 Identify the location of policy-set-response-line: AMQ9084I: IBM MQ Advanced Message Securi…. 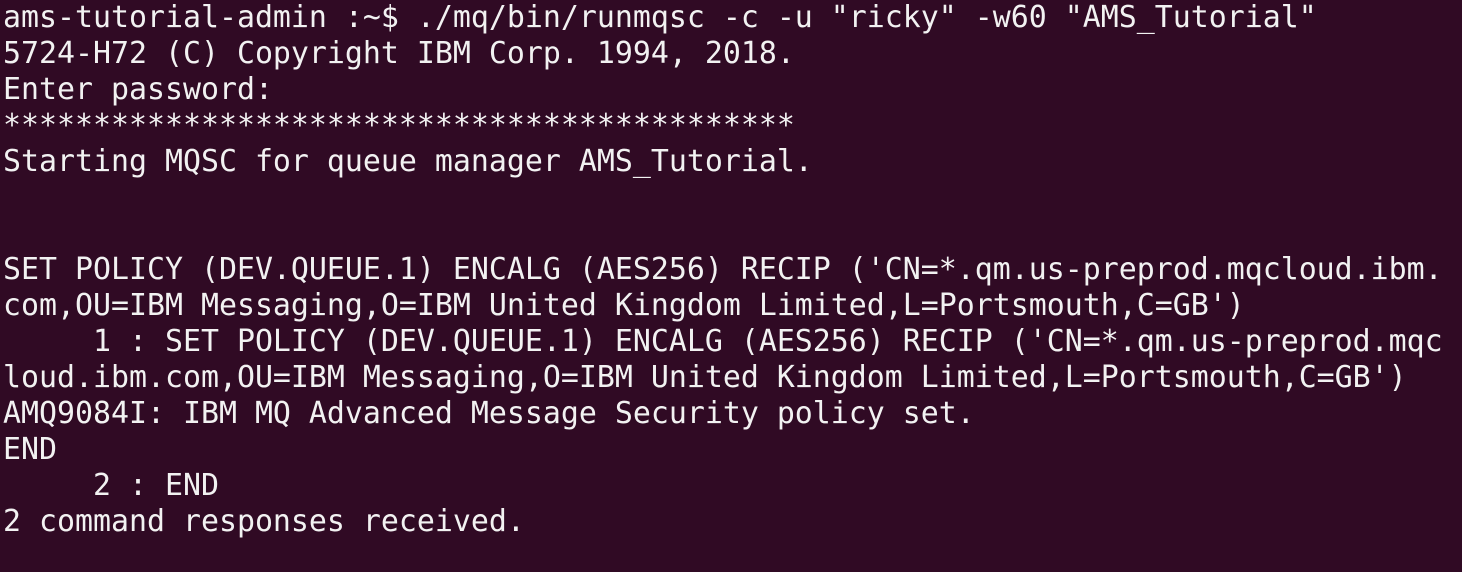
(489, 413).